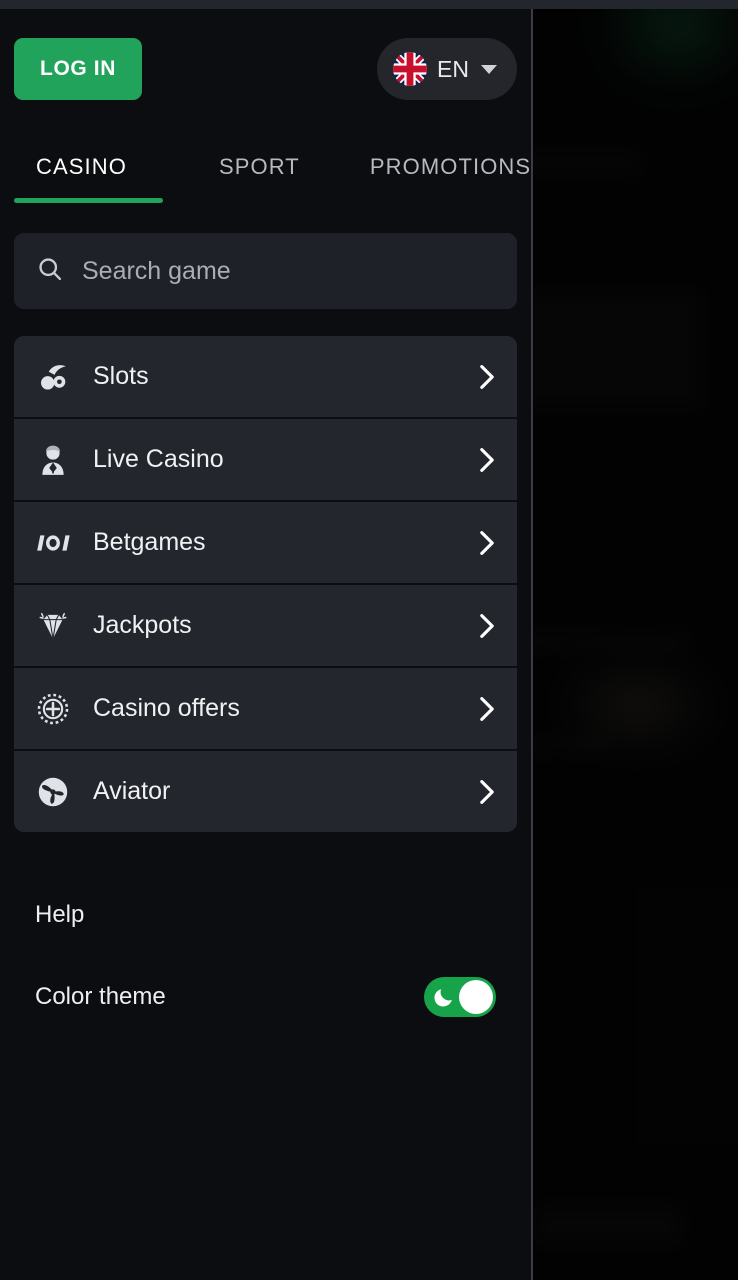 The image size is (738, 1280). Describe the element at coordinates (142, 625) in the screenshot. I see `menu-item-label: Jackpots` at that location.